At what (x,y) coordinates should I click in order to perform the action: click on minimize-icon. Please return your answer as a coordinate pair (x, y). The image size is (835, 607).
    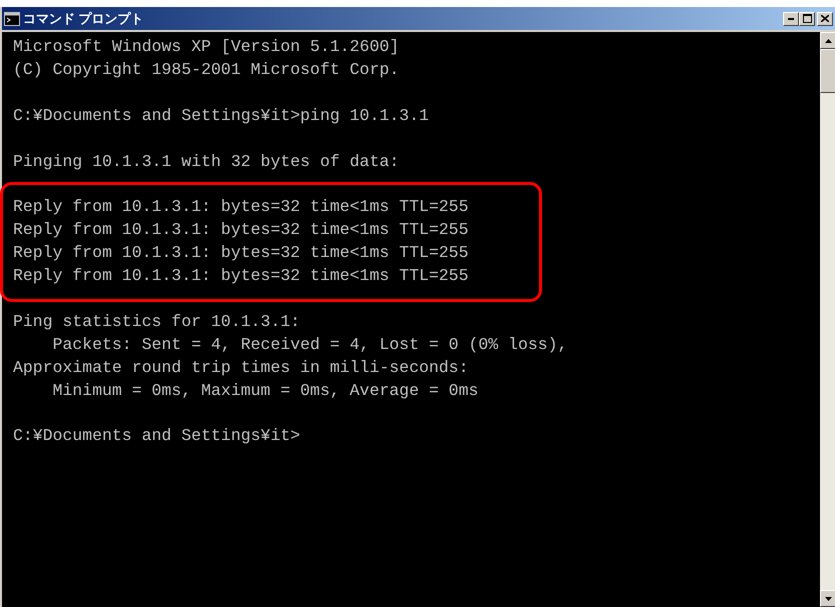
    Looking at the image, I should click on (791, 19).